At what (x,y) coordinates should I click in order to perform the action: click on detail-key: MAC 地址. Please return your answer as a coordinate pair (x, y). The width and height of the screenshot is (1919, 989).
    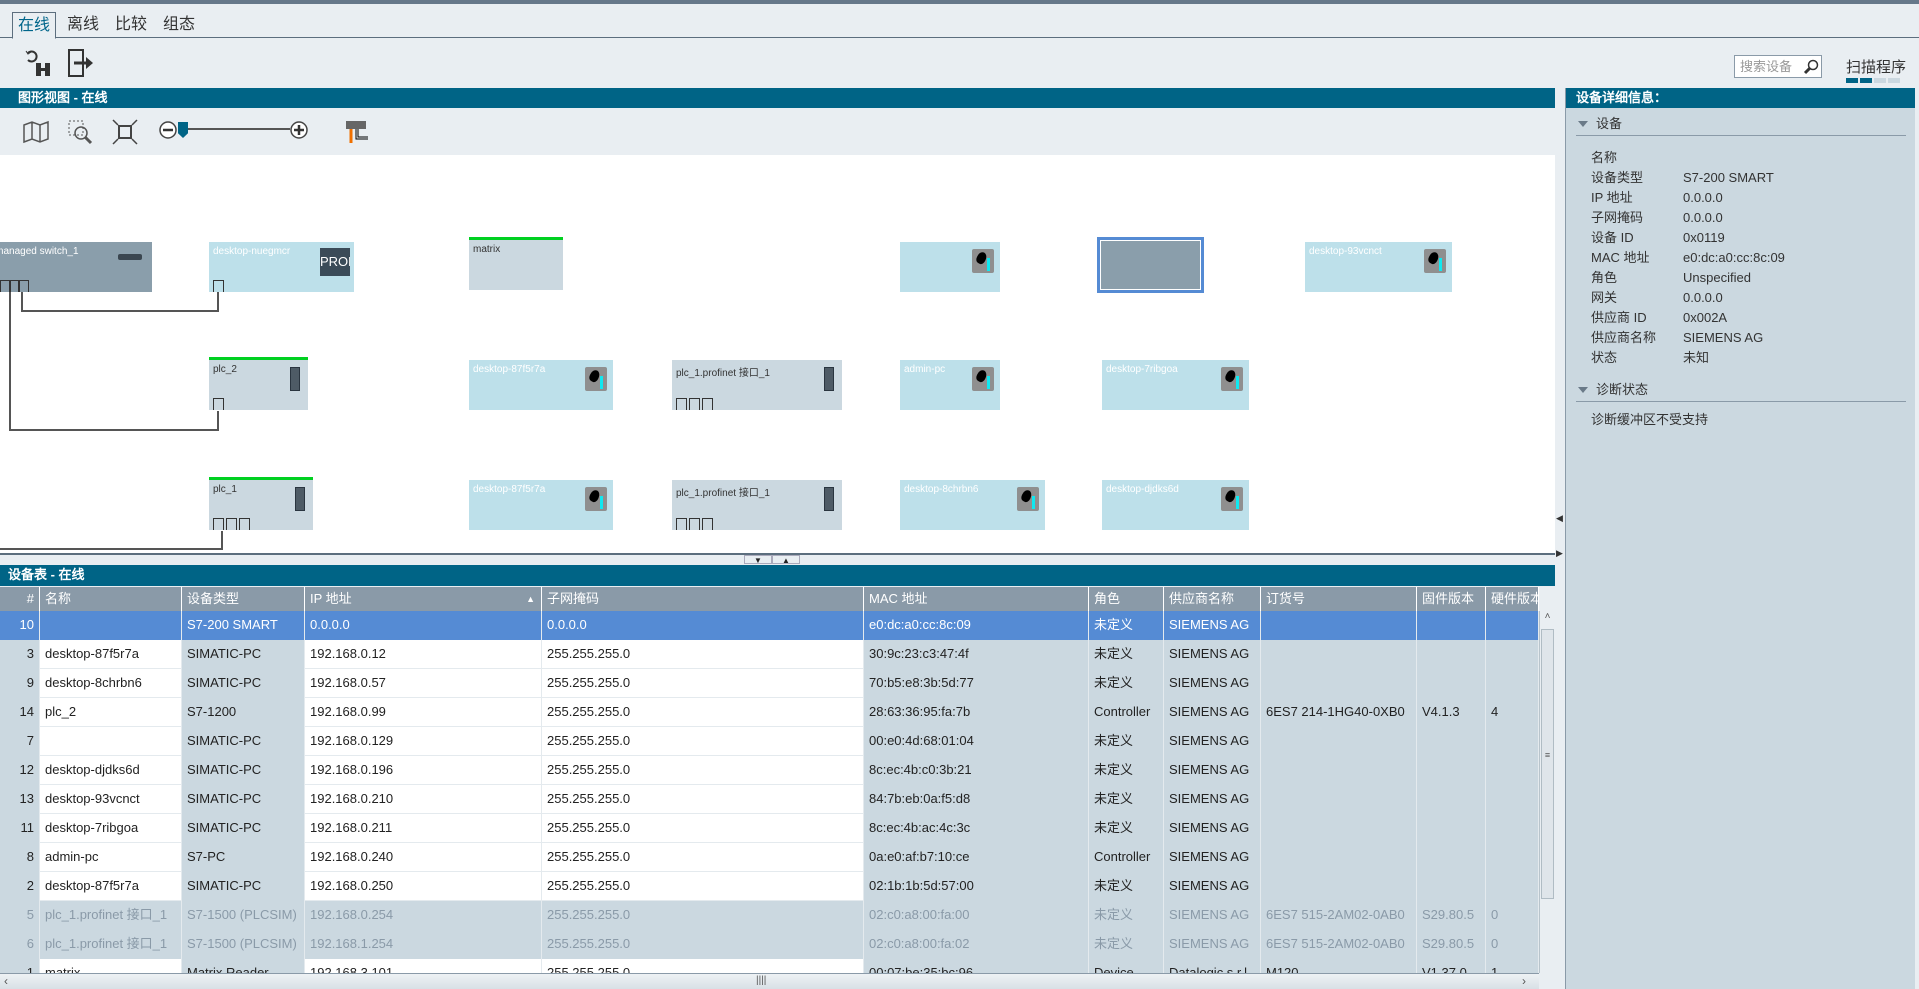
    Looking at the image, I should click on (1620, 257).